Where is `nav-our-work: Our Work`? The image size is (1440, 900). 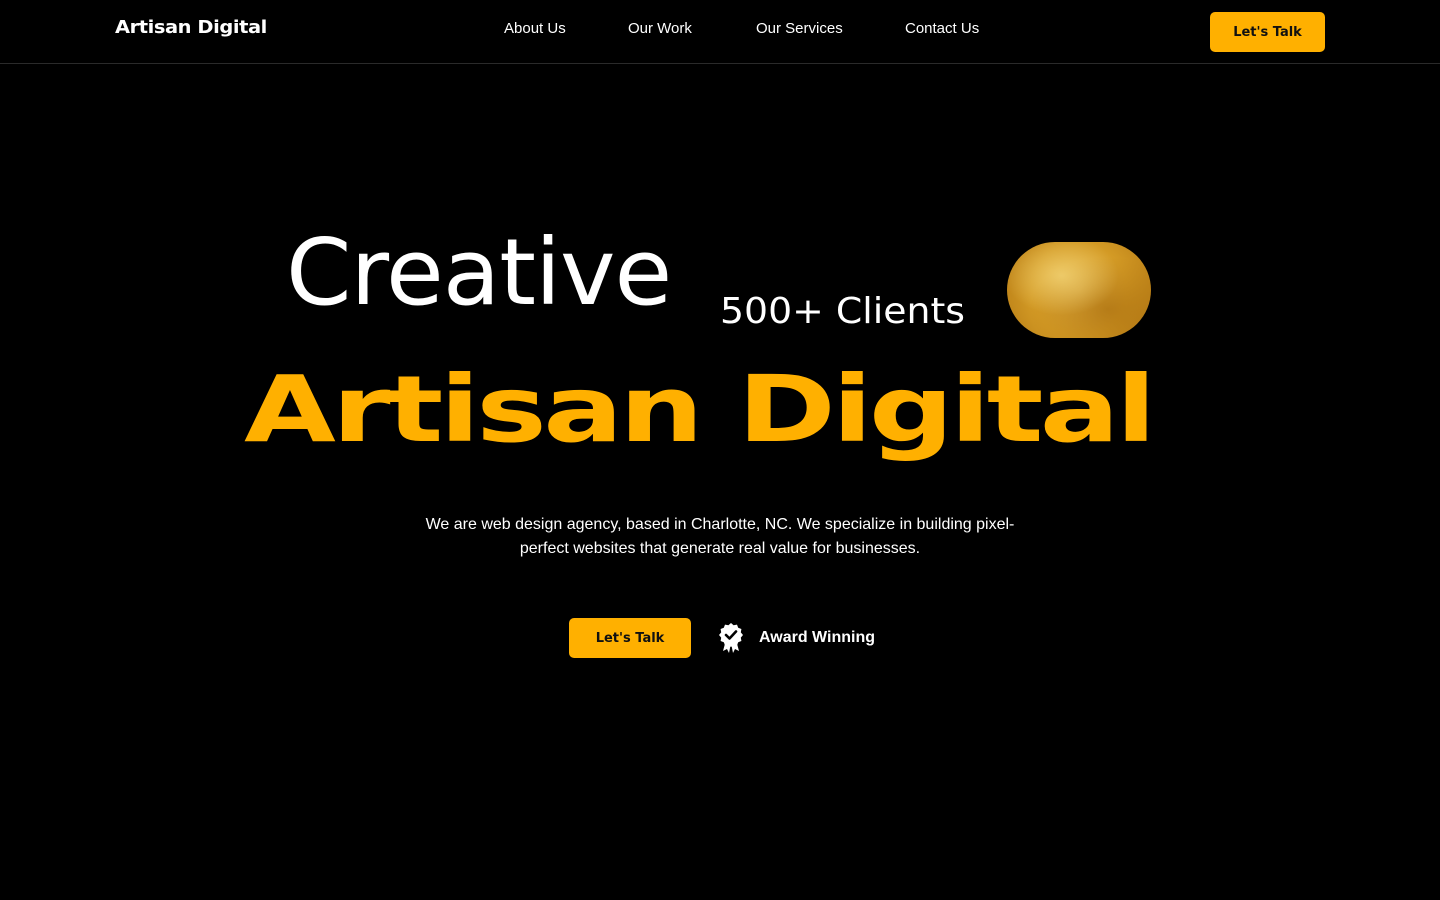
nav-our-work: Our Work is located at coordinates (660, 28).